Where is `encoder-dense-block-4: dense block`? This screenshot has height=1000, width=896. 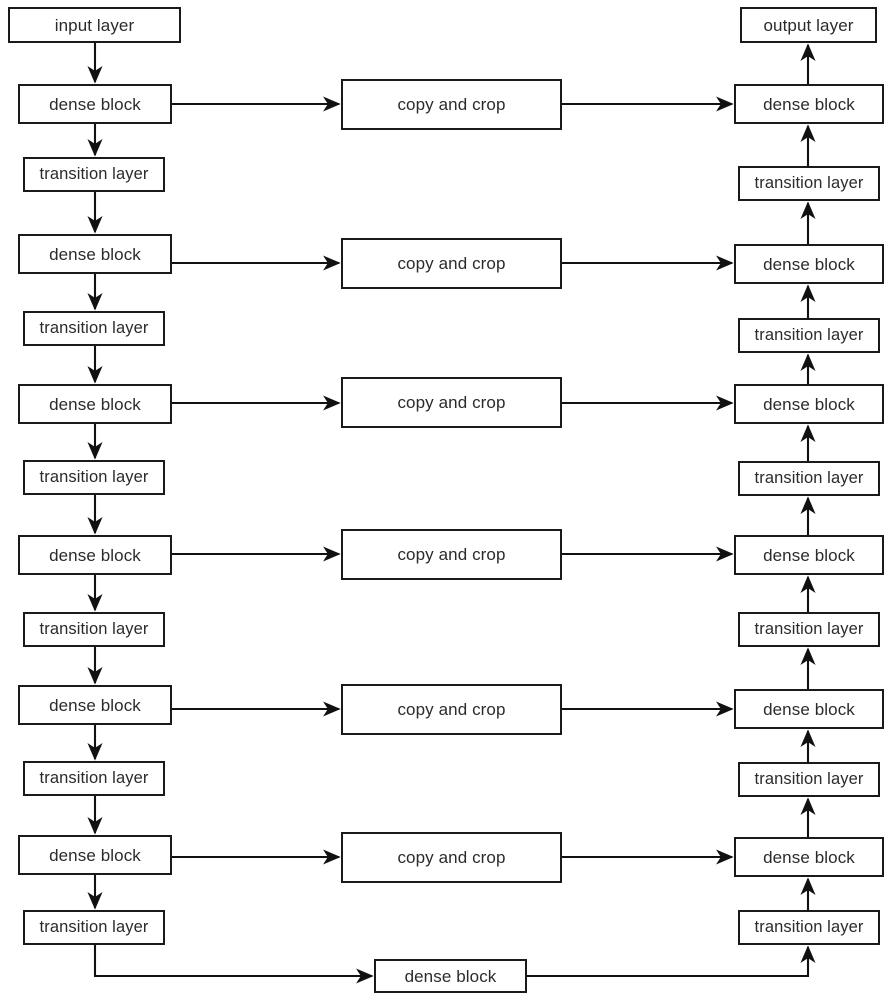 encoder-dense-block-4: dense block is located at coordinates (95, 555).